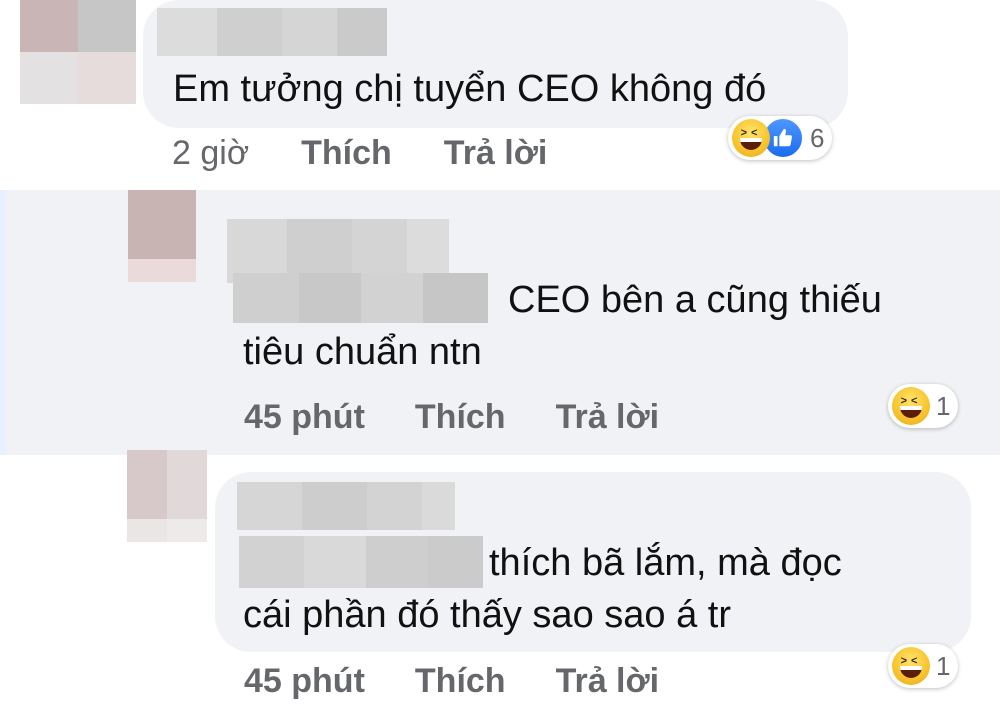  Describe the element at coordinates (210, 153) in the screenshot. I see `comment-timestamp: 2 giờ` at that location.